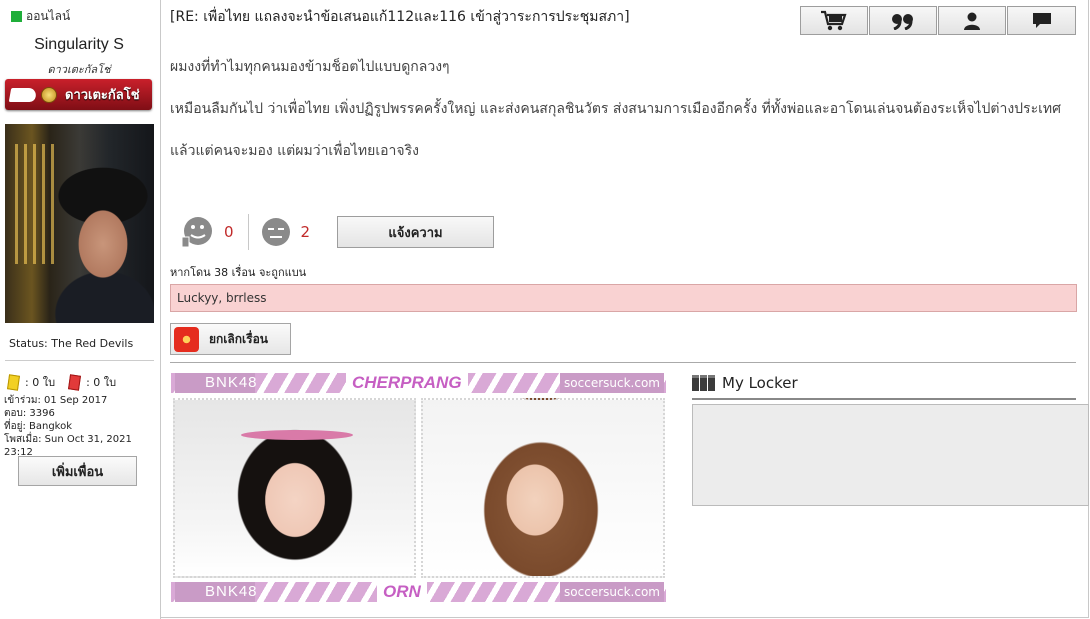 The width and height of the screenshot is (1090, 619). Describe the element at coordinates (890, 455) in the screenshot. I see `locker-box` at that location.